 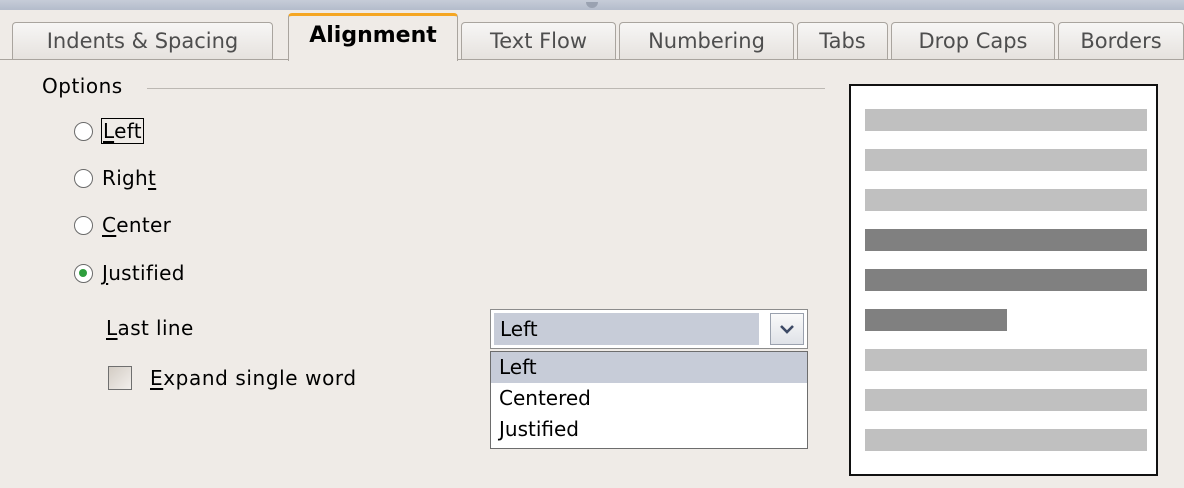 What do you see at coordinates (706, 40) in the screenshot?
I see `tab-numbering: Numbering` at bounding box center [706, 40].